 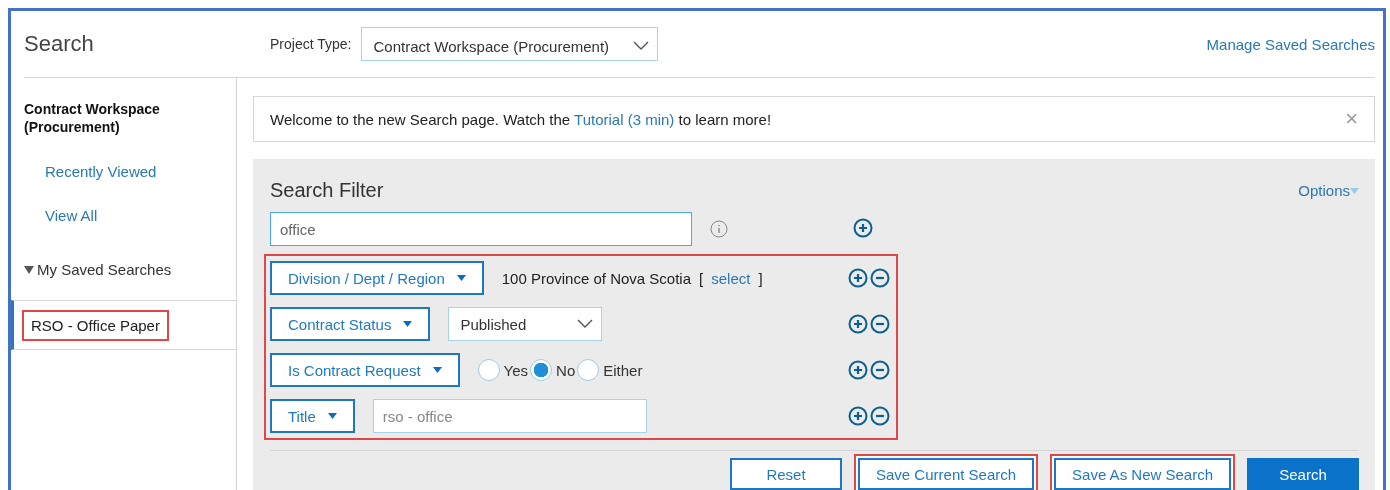 I want to click on sidebar-link: View All, so click(x=140, y=215).